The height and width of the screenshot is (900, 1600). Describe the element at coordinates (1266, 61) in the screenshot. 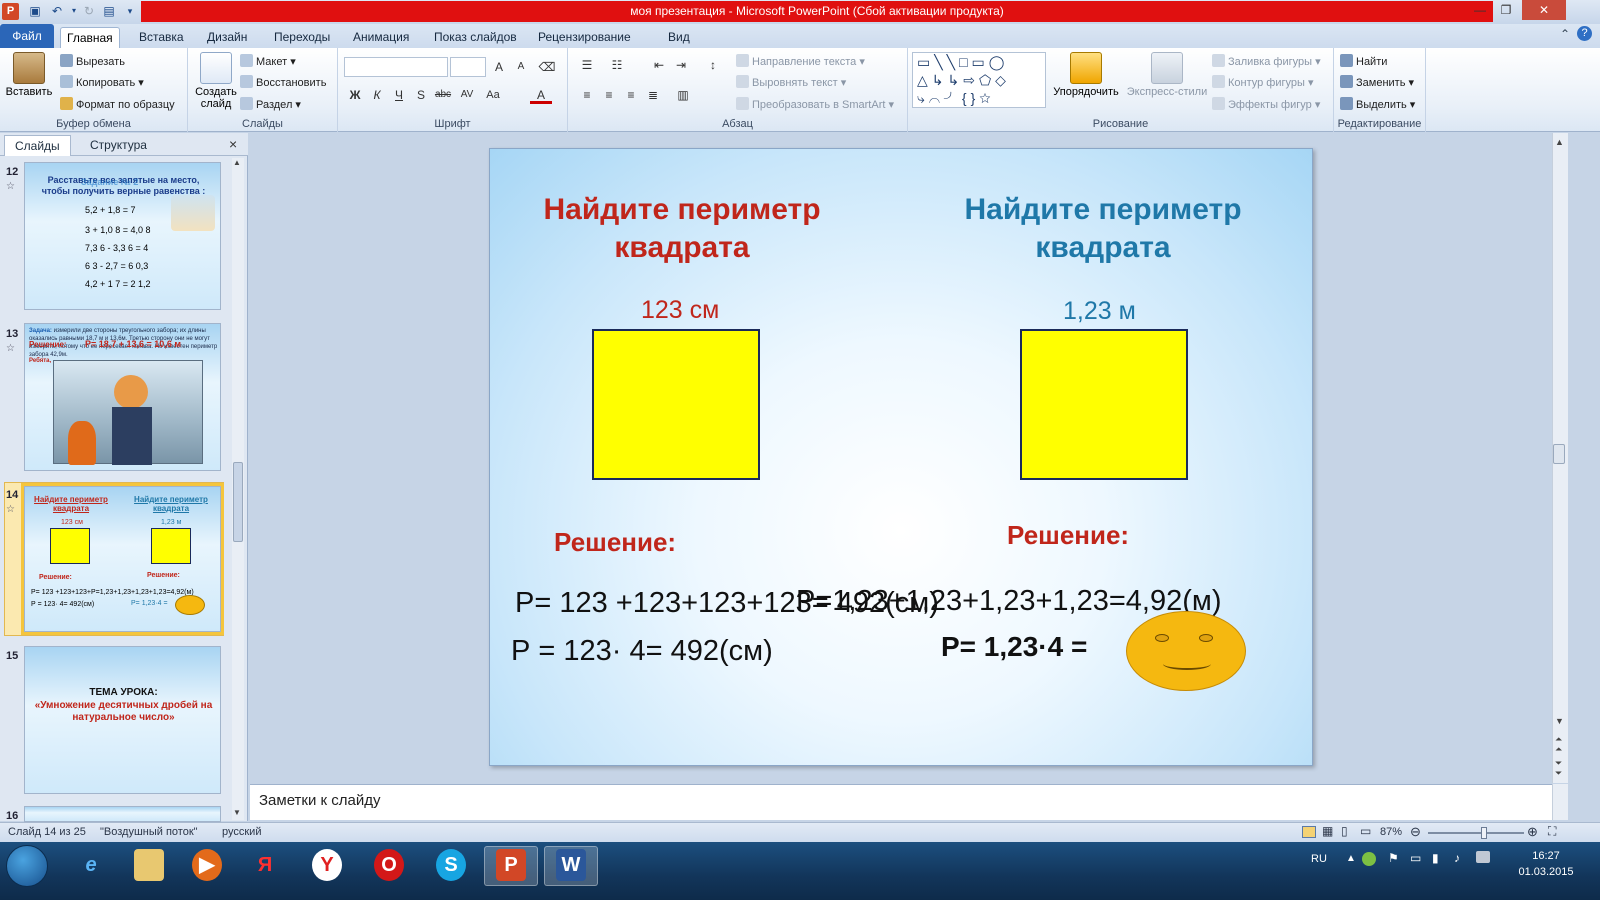

I see `shape-fill-button: Заливка фигуры ▾` at that location.